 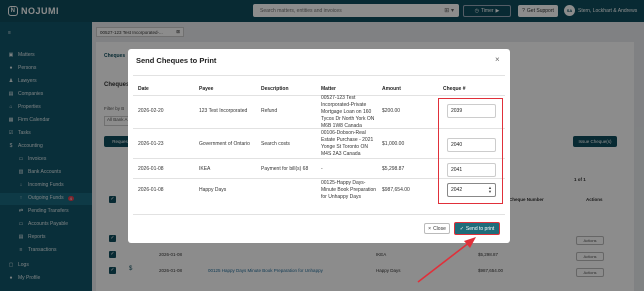 I want to click on arrow-head, so click(x=470, y=242).